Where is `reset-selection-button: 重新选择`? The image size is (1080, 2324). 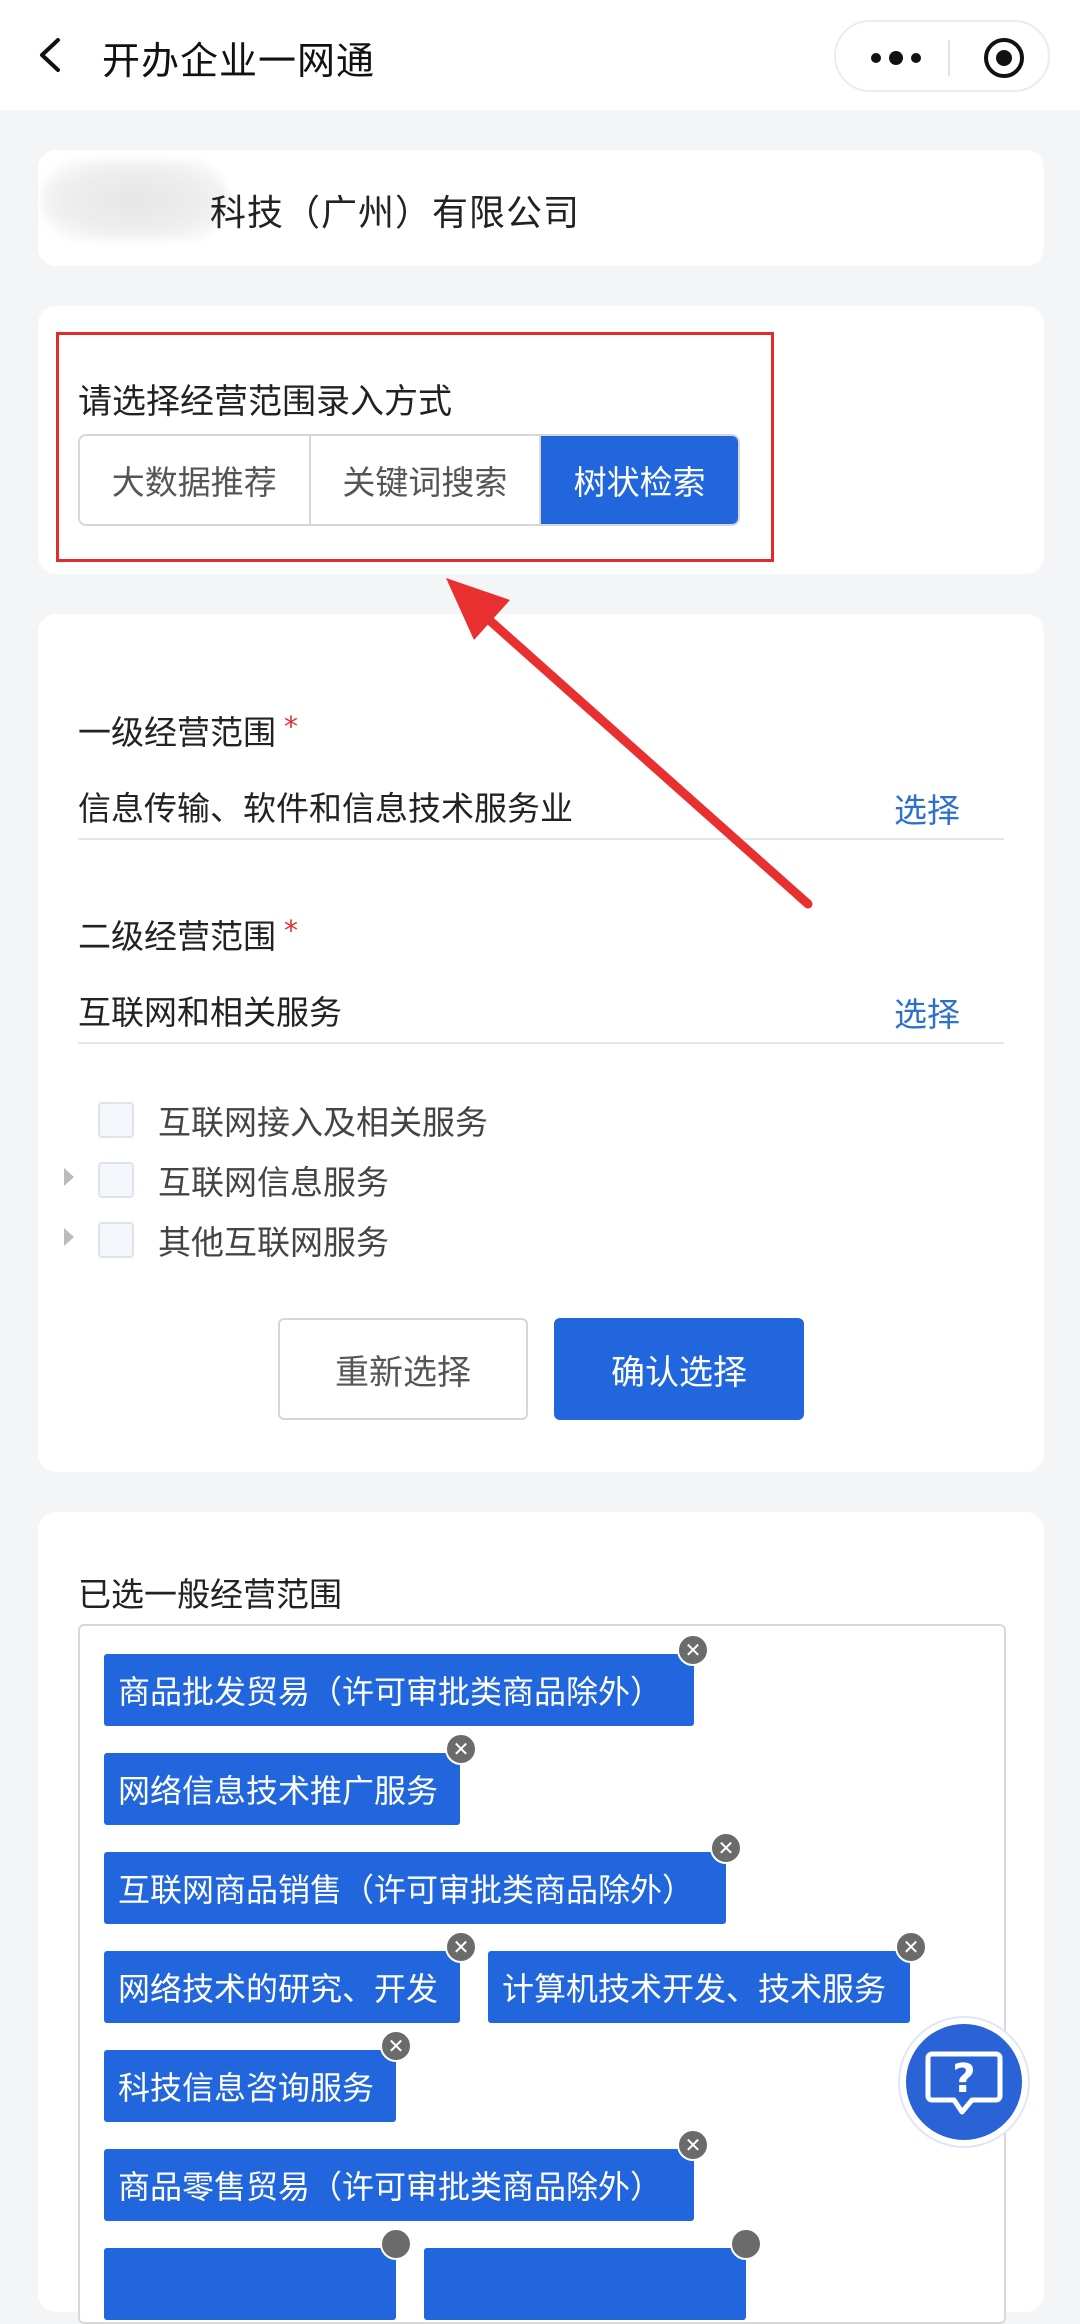
reset-selection-button: 重新选择 is located at coordinates (403, 1369).